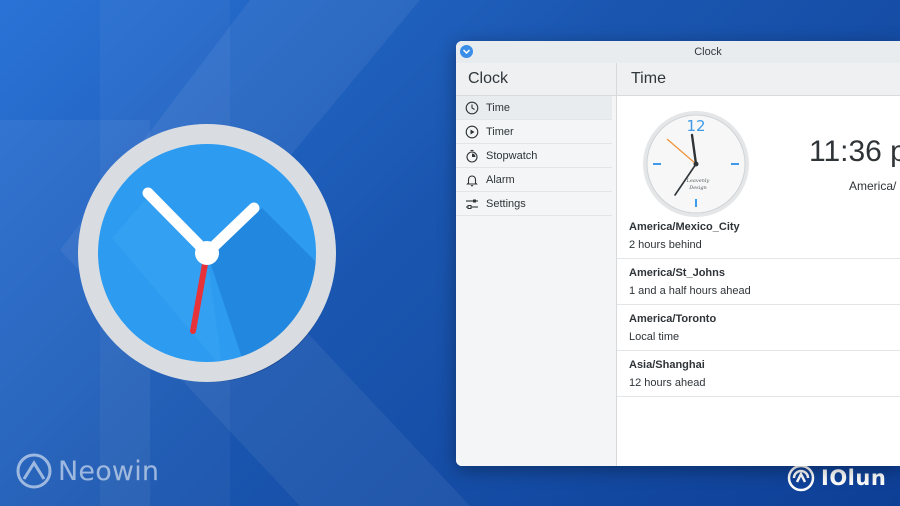 This screenshot has height=506, width=900. Describe the element at coordinates (472, 108) in the screenshot. I see `clock-icon` at that location.